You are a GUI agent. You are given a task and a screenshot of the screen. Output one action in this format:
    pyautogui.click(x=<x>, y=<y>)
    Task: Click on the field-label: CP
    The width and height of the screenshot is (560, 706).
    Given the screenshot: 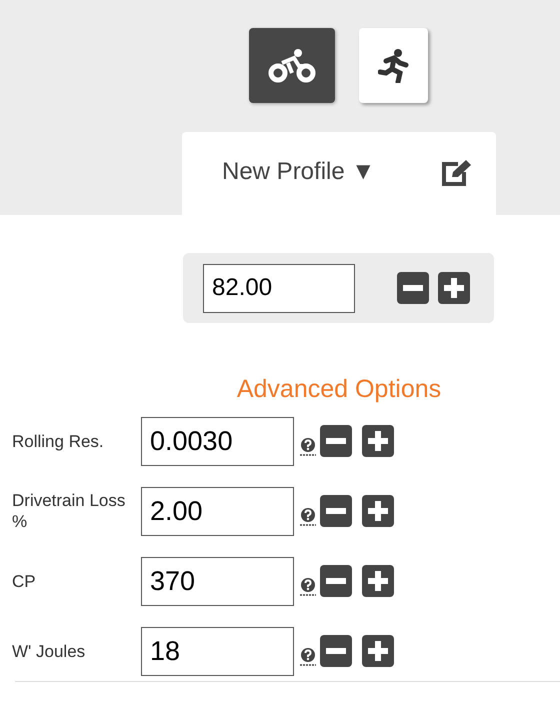 What is the action you would take?
    pyautogui.click(x=24, y=581)
    